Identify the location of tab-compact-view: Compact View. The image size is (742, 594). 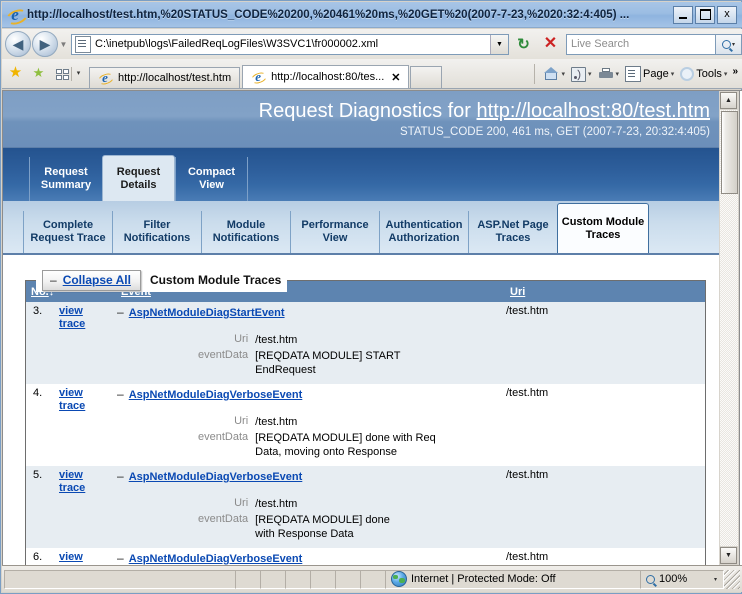
(211, 179).